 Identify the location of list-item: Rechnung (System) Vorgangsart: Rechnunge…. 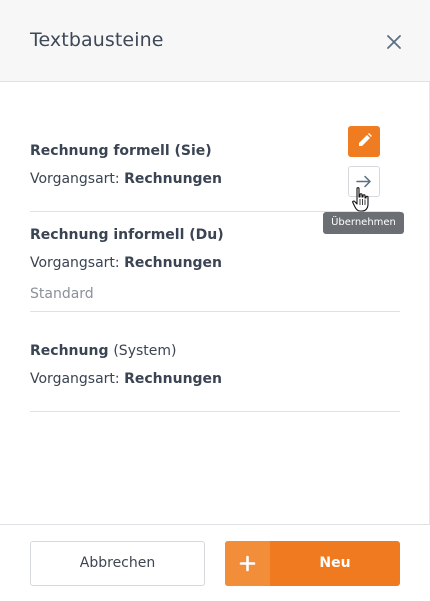
(215, 377).